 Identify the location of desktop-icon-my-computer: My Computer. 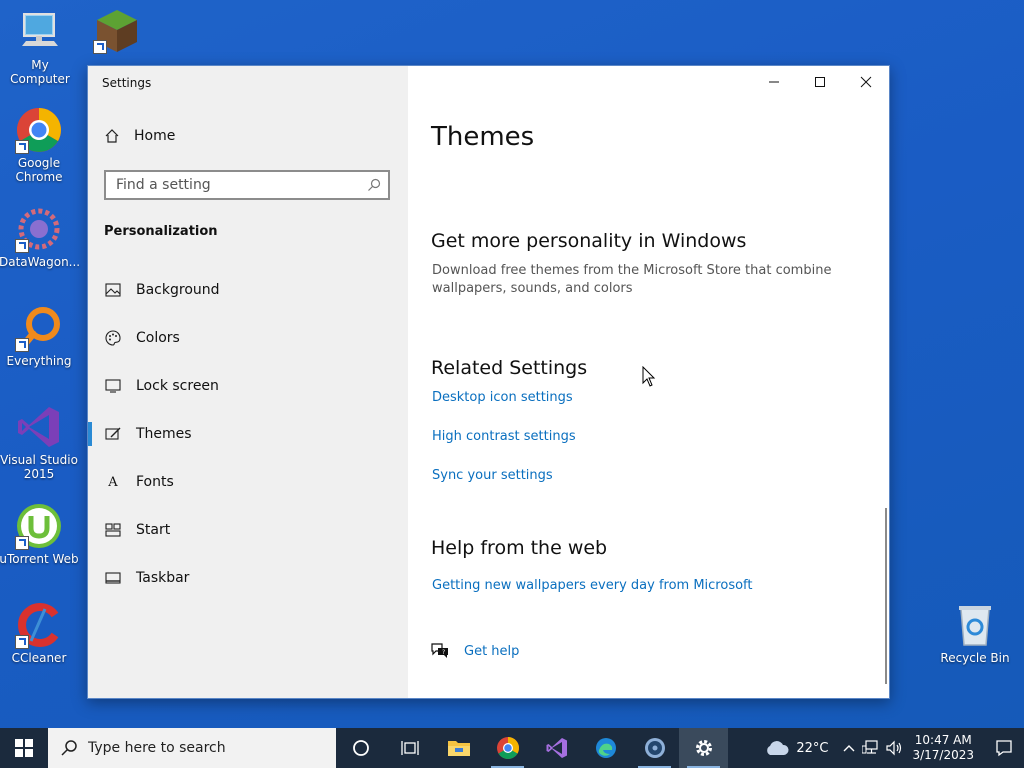
(40, 47).